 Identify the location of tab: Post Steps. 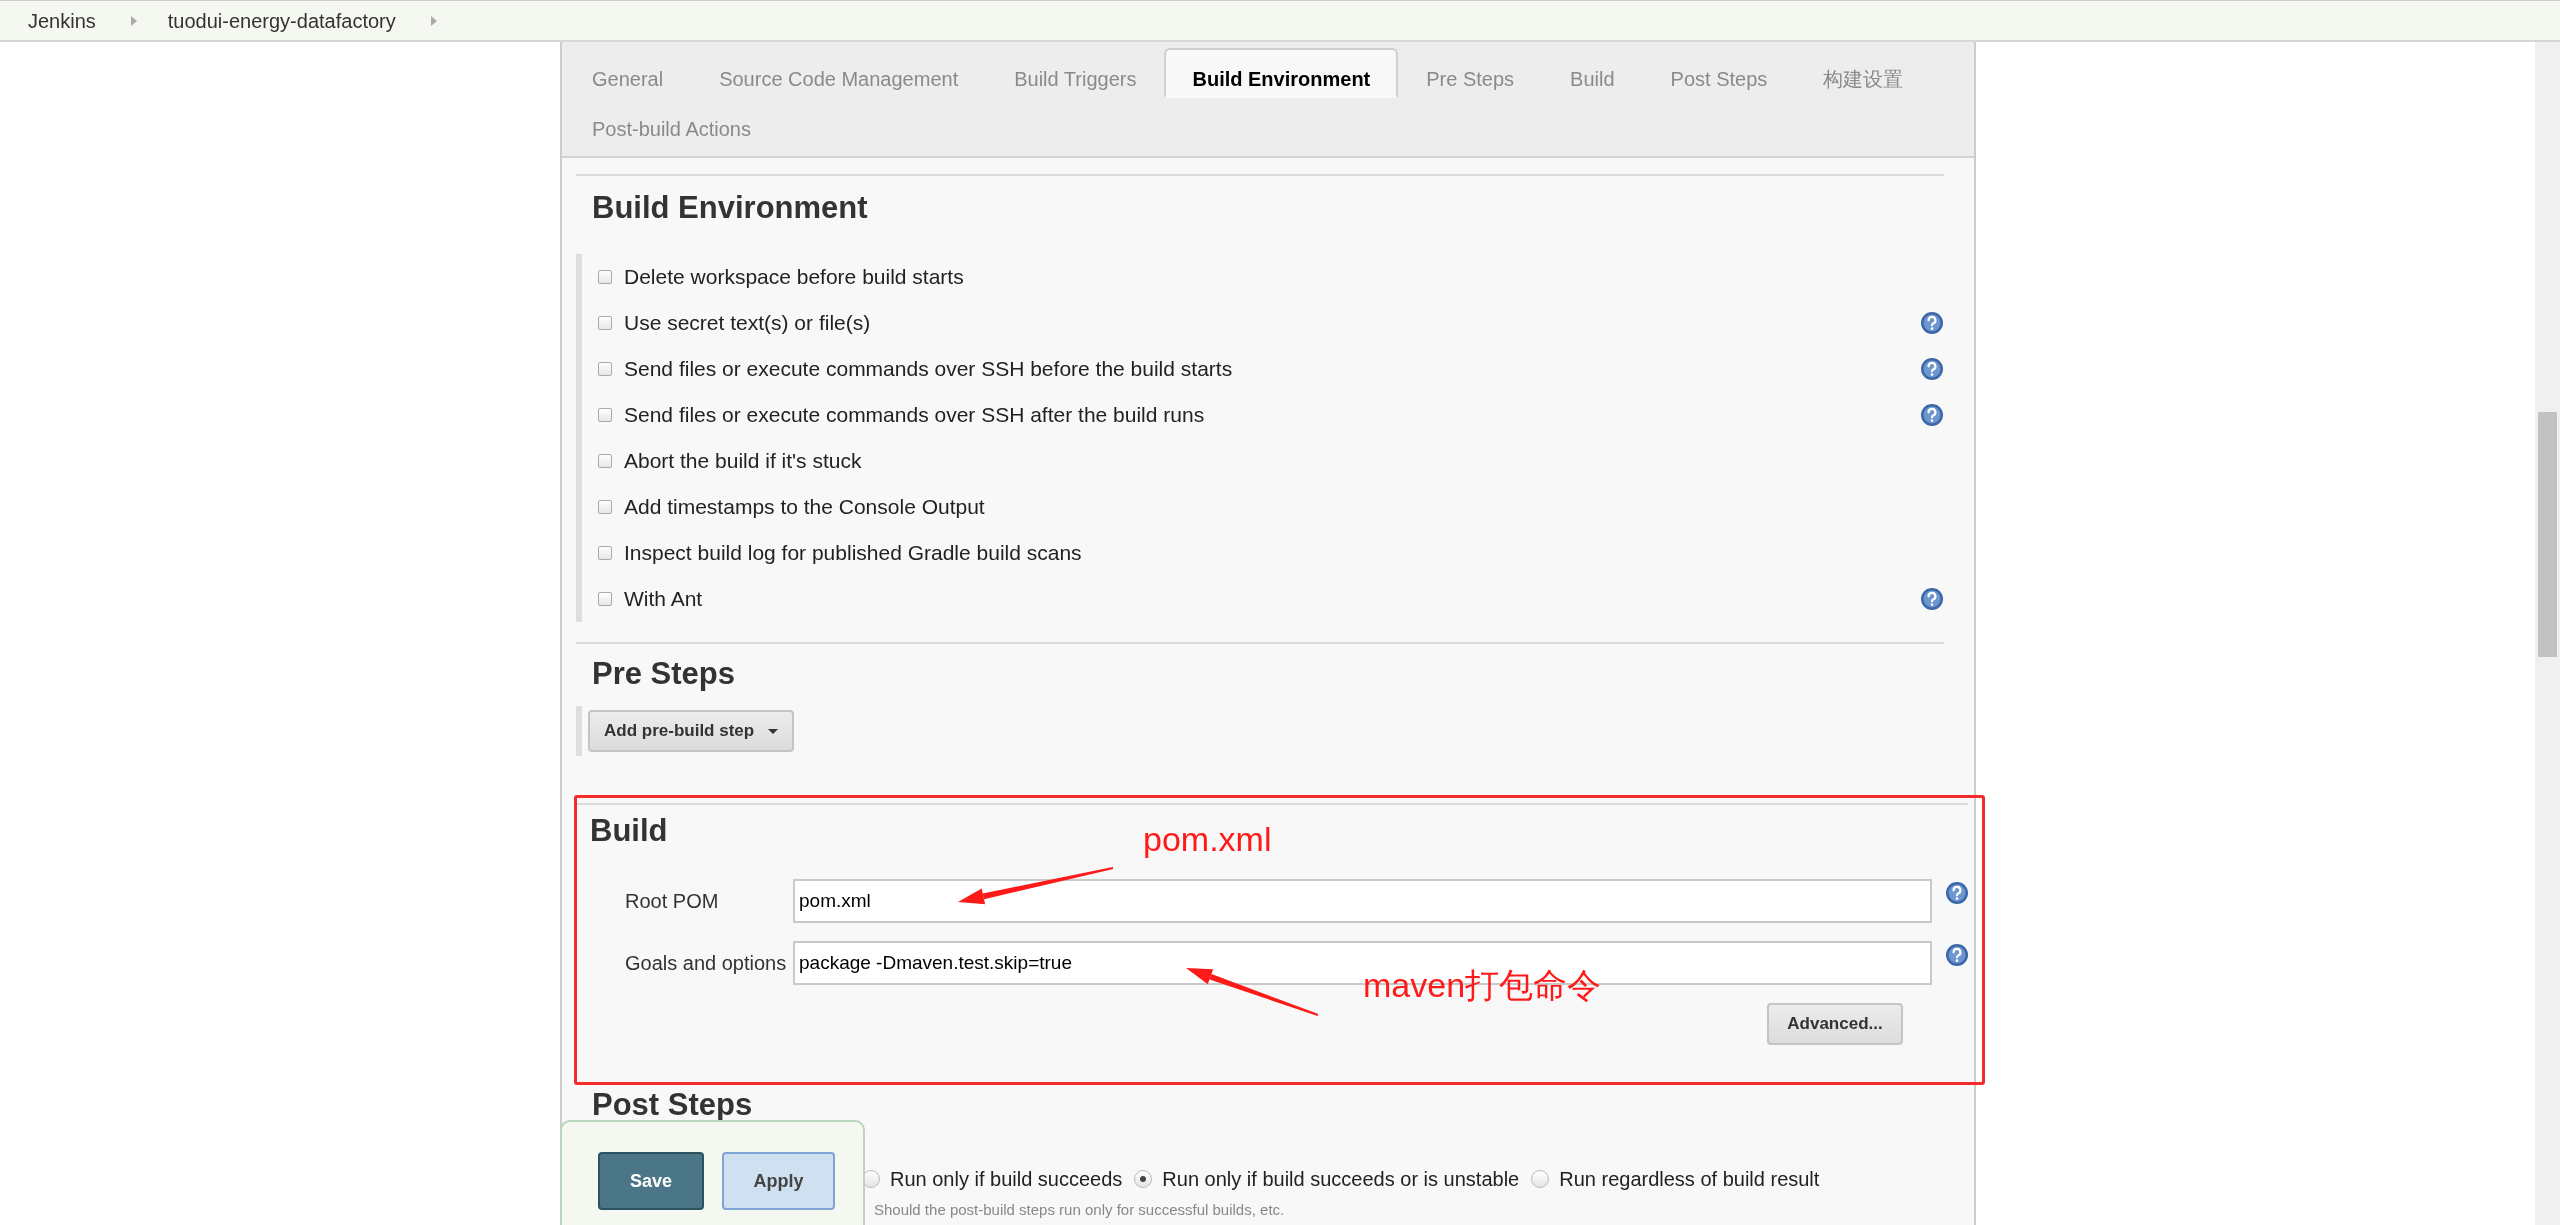
(1719, 73).